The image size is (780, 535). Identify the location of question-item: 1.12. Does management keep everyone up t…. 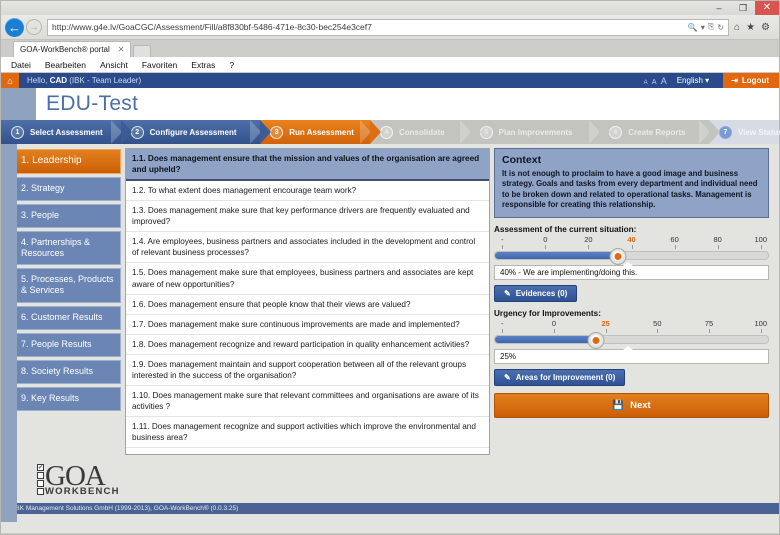
(307, 451).